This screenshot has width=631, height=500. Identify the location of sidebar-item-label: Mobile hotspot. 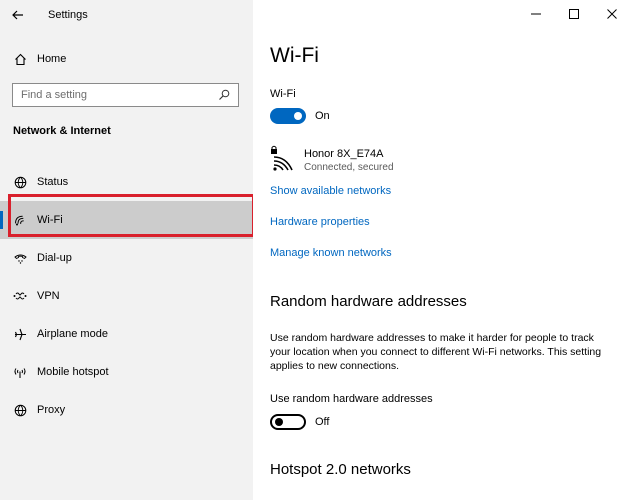
(73, 372).